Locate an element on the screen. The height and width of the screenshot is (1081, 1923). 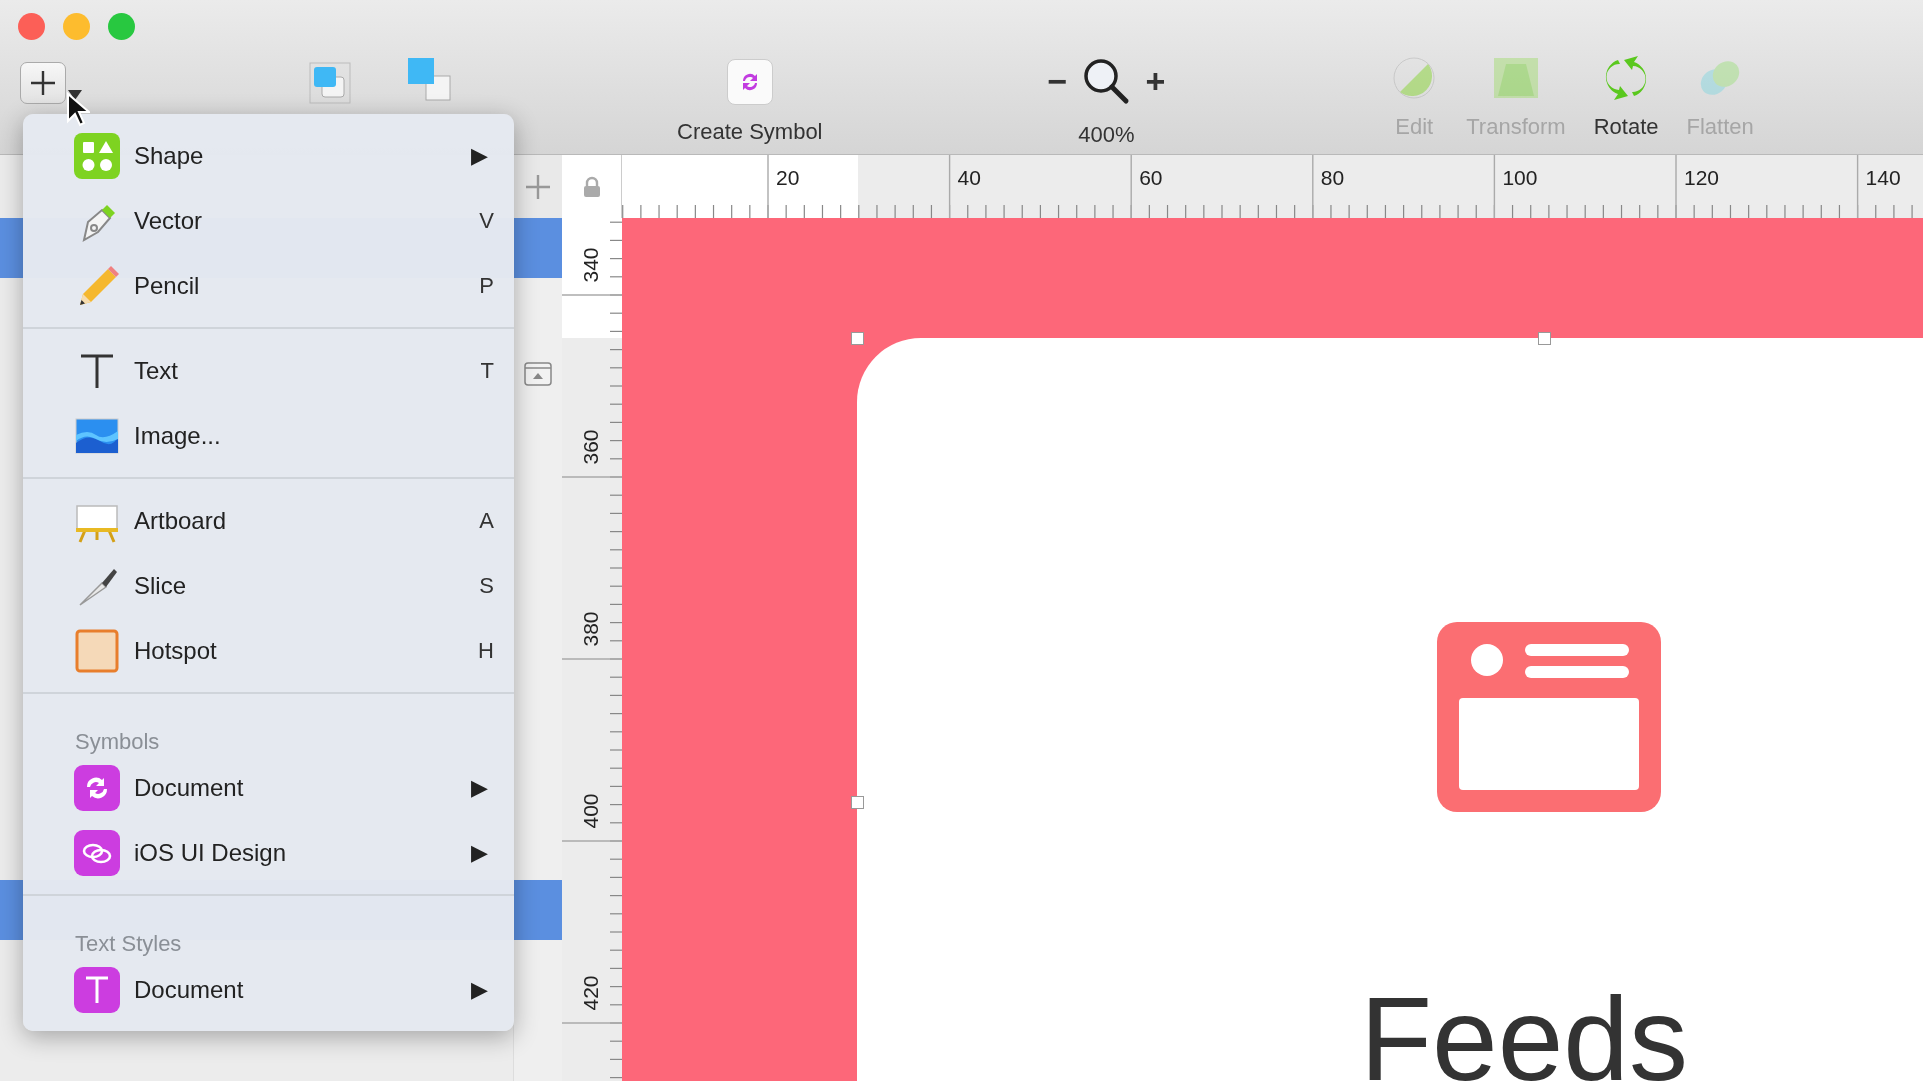
symbol-icon is located at coordinates (97, 787).